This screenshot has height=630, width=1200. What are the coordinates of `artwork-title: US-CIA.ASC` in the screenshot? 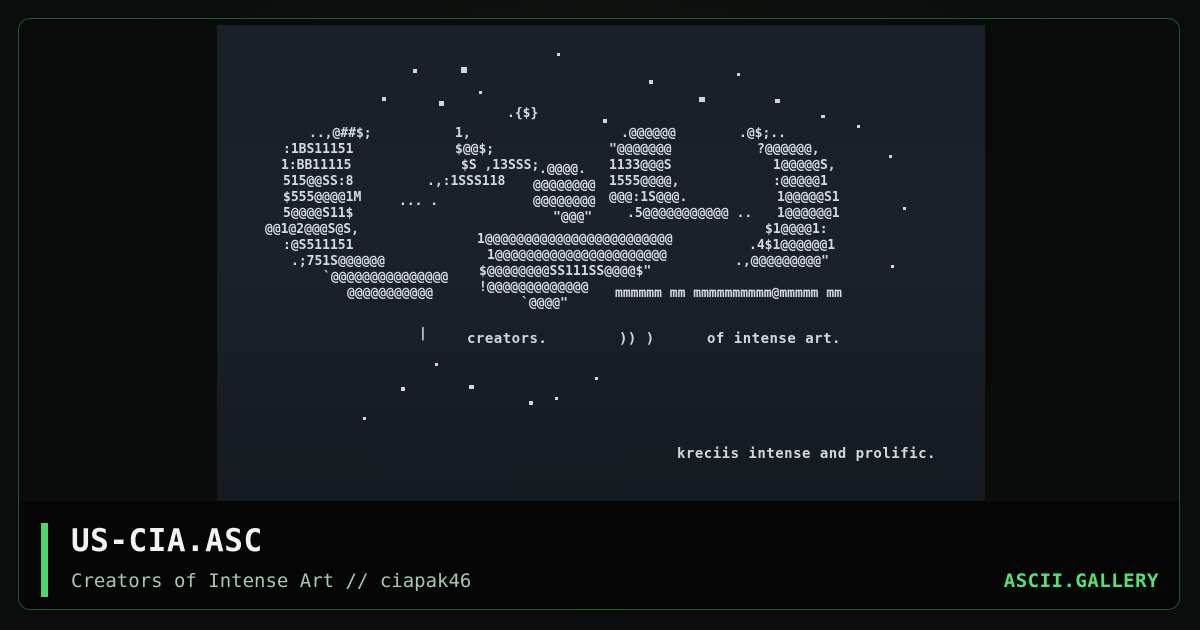 It's located at (167, 541).